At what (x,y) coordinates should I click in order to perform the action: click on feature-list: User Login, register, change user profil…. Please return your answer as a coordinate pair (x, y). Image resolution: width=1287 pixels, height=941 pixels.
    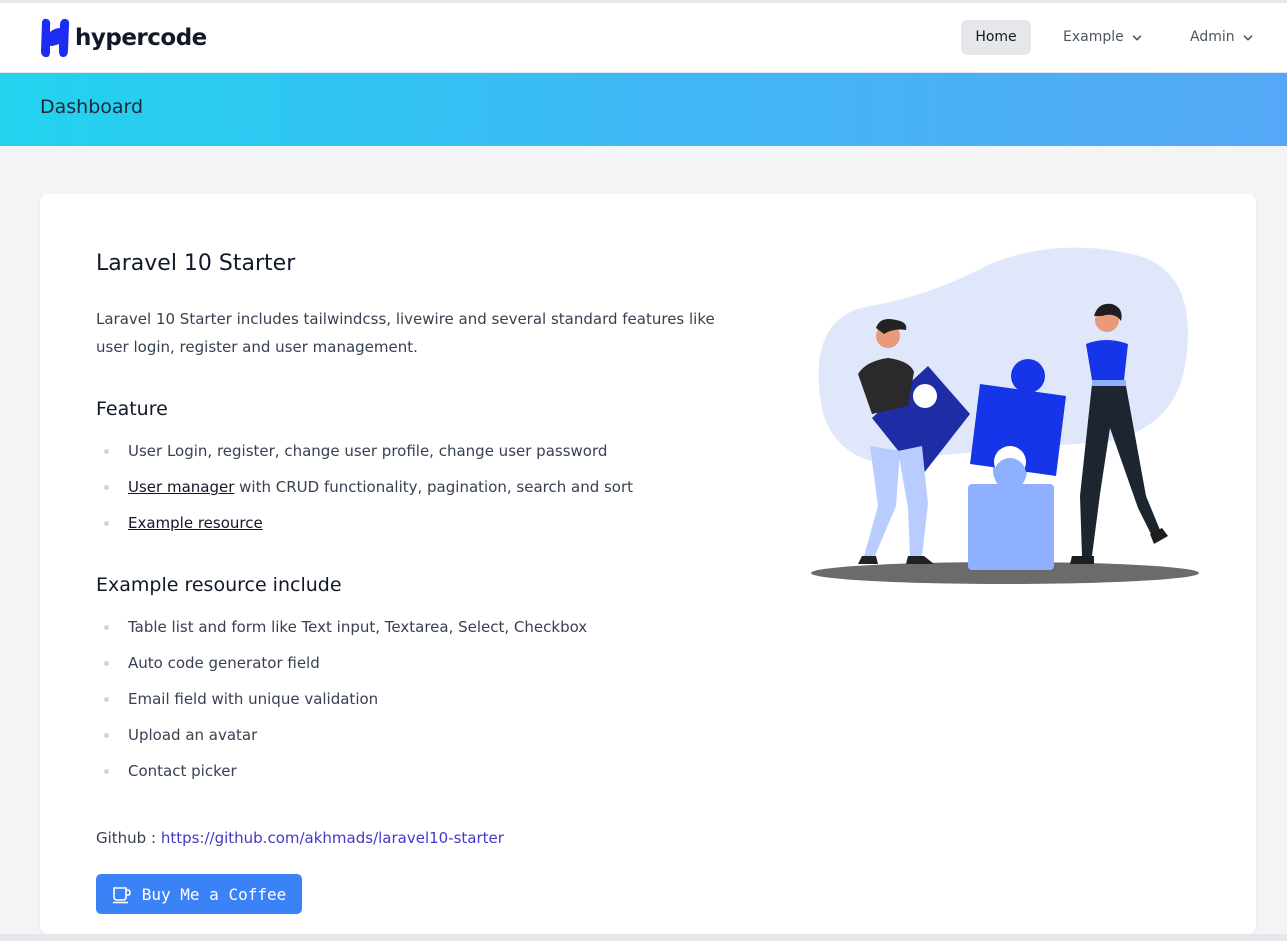
    Looking at the image, I should click on (367, 487).